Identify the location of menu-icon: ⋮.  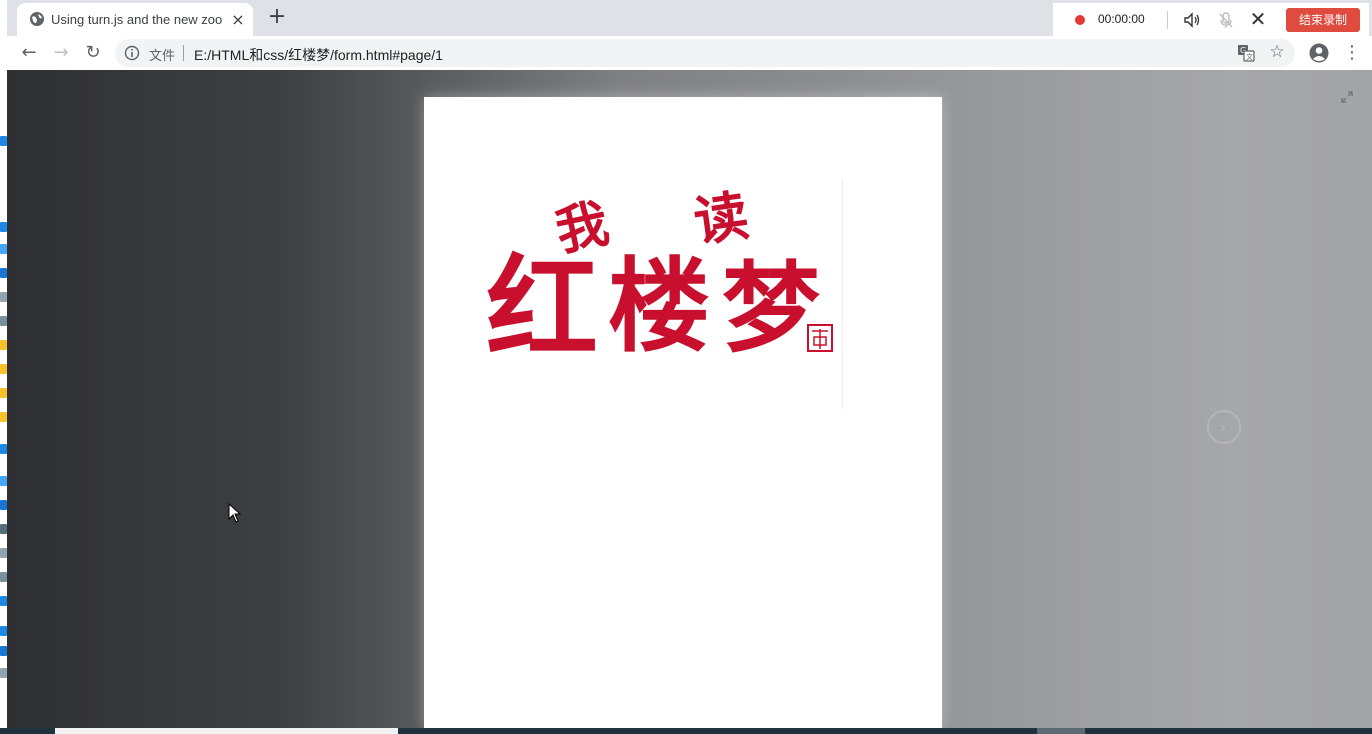
(1352, 53).